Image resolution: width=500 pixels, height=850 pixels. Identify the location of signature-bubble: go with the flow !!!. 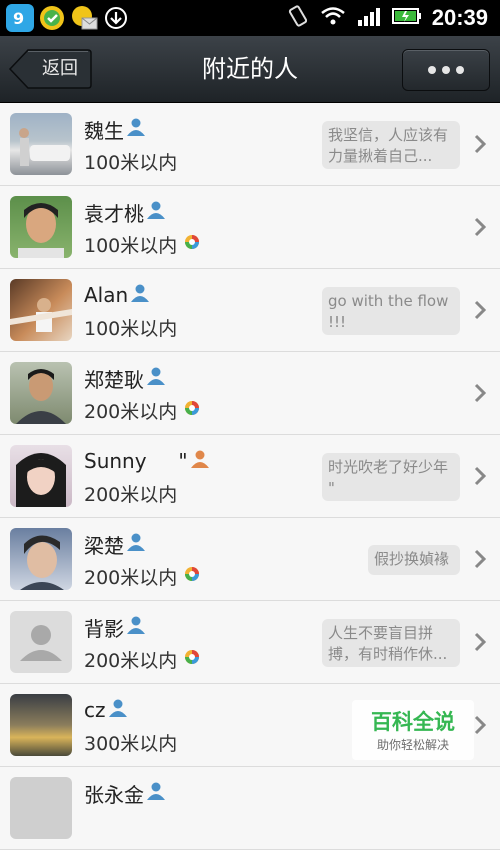
(391, 311).